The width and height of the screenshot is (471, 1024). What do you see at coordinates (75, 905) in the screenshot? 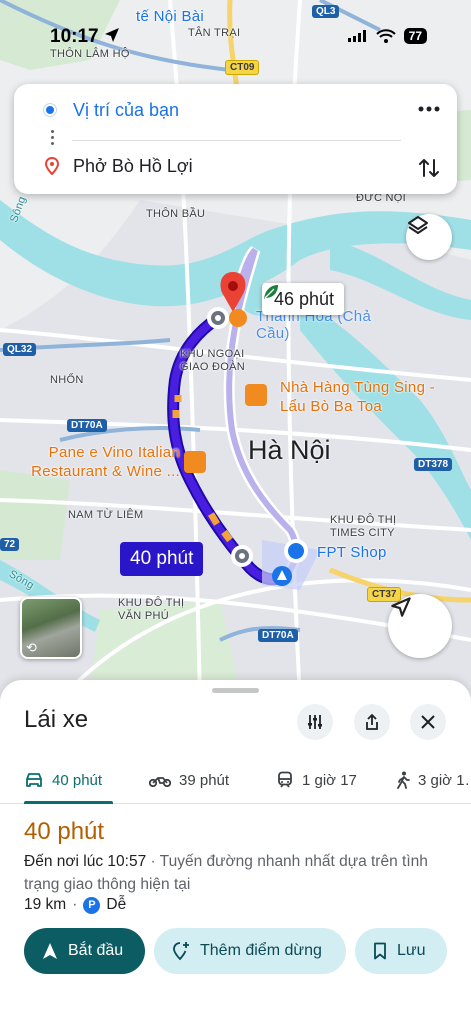
I see `route-meta: 19 km · P Dễ` at bounding box center [75, 905].